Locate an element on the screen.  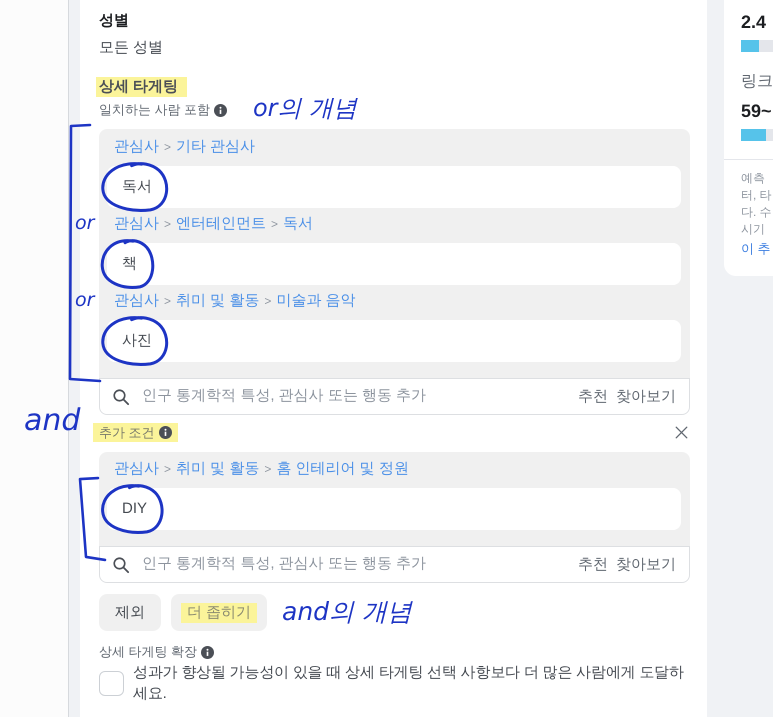
close-icon is located at coordinates (681, 432).